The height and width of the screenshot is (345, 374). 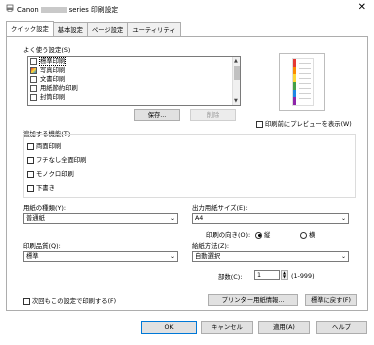 What do you see at coordinates (208, 256) in the screenshot?
I see `paper-source-value: 自動選択` at bounding box center [208, 256].